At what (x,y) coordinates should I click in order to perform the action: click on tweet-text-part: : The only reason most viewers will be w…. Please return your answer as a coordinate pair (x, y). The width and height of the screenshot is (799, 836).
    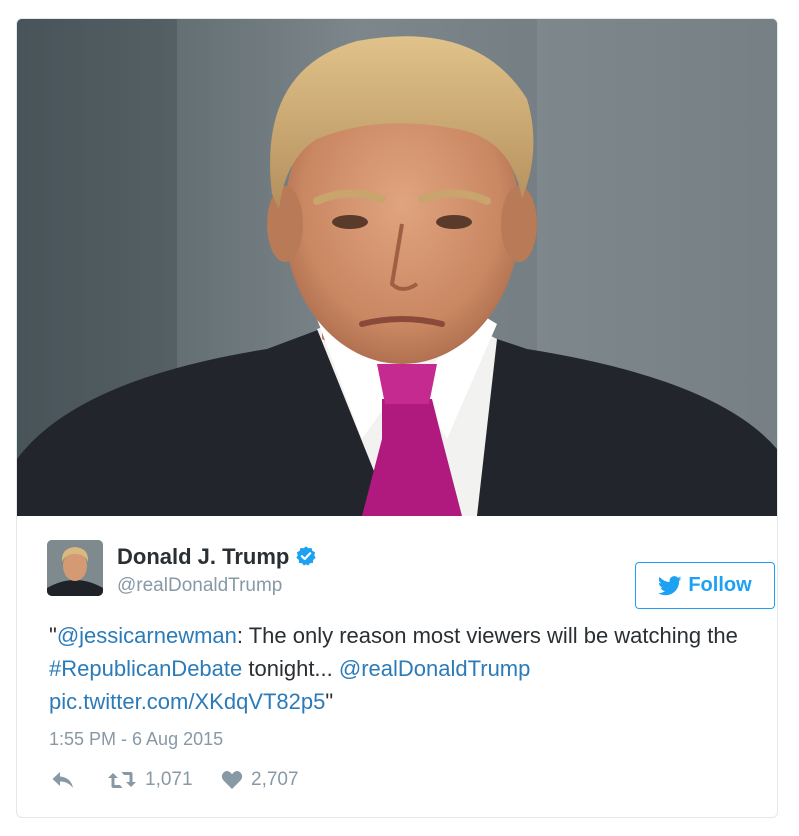
    Looking at the image, I should click on (487, 635).